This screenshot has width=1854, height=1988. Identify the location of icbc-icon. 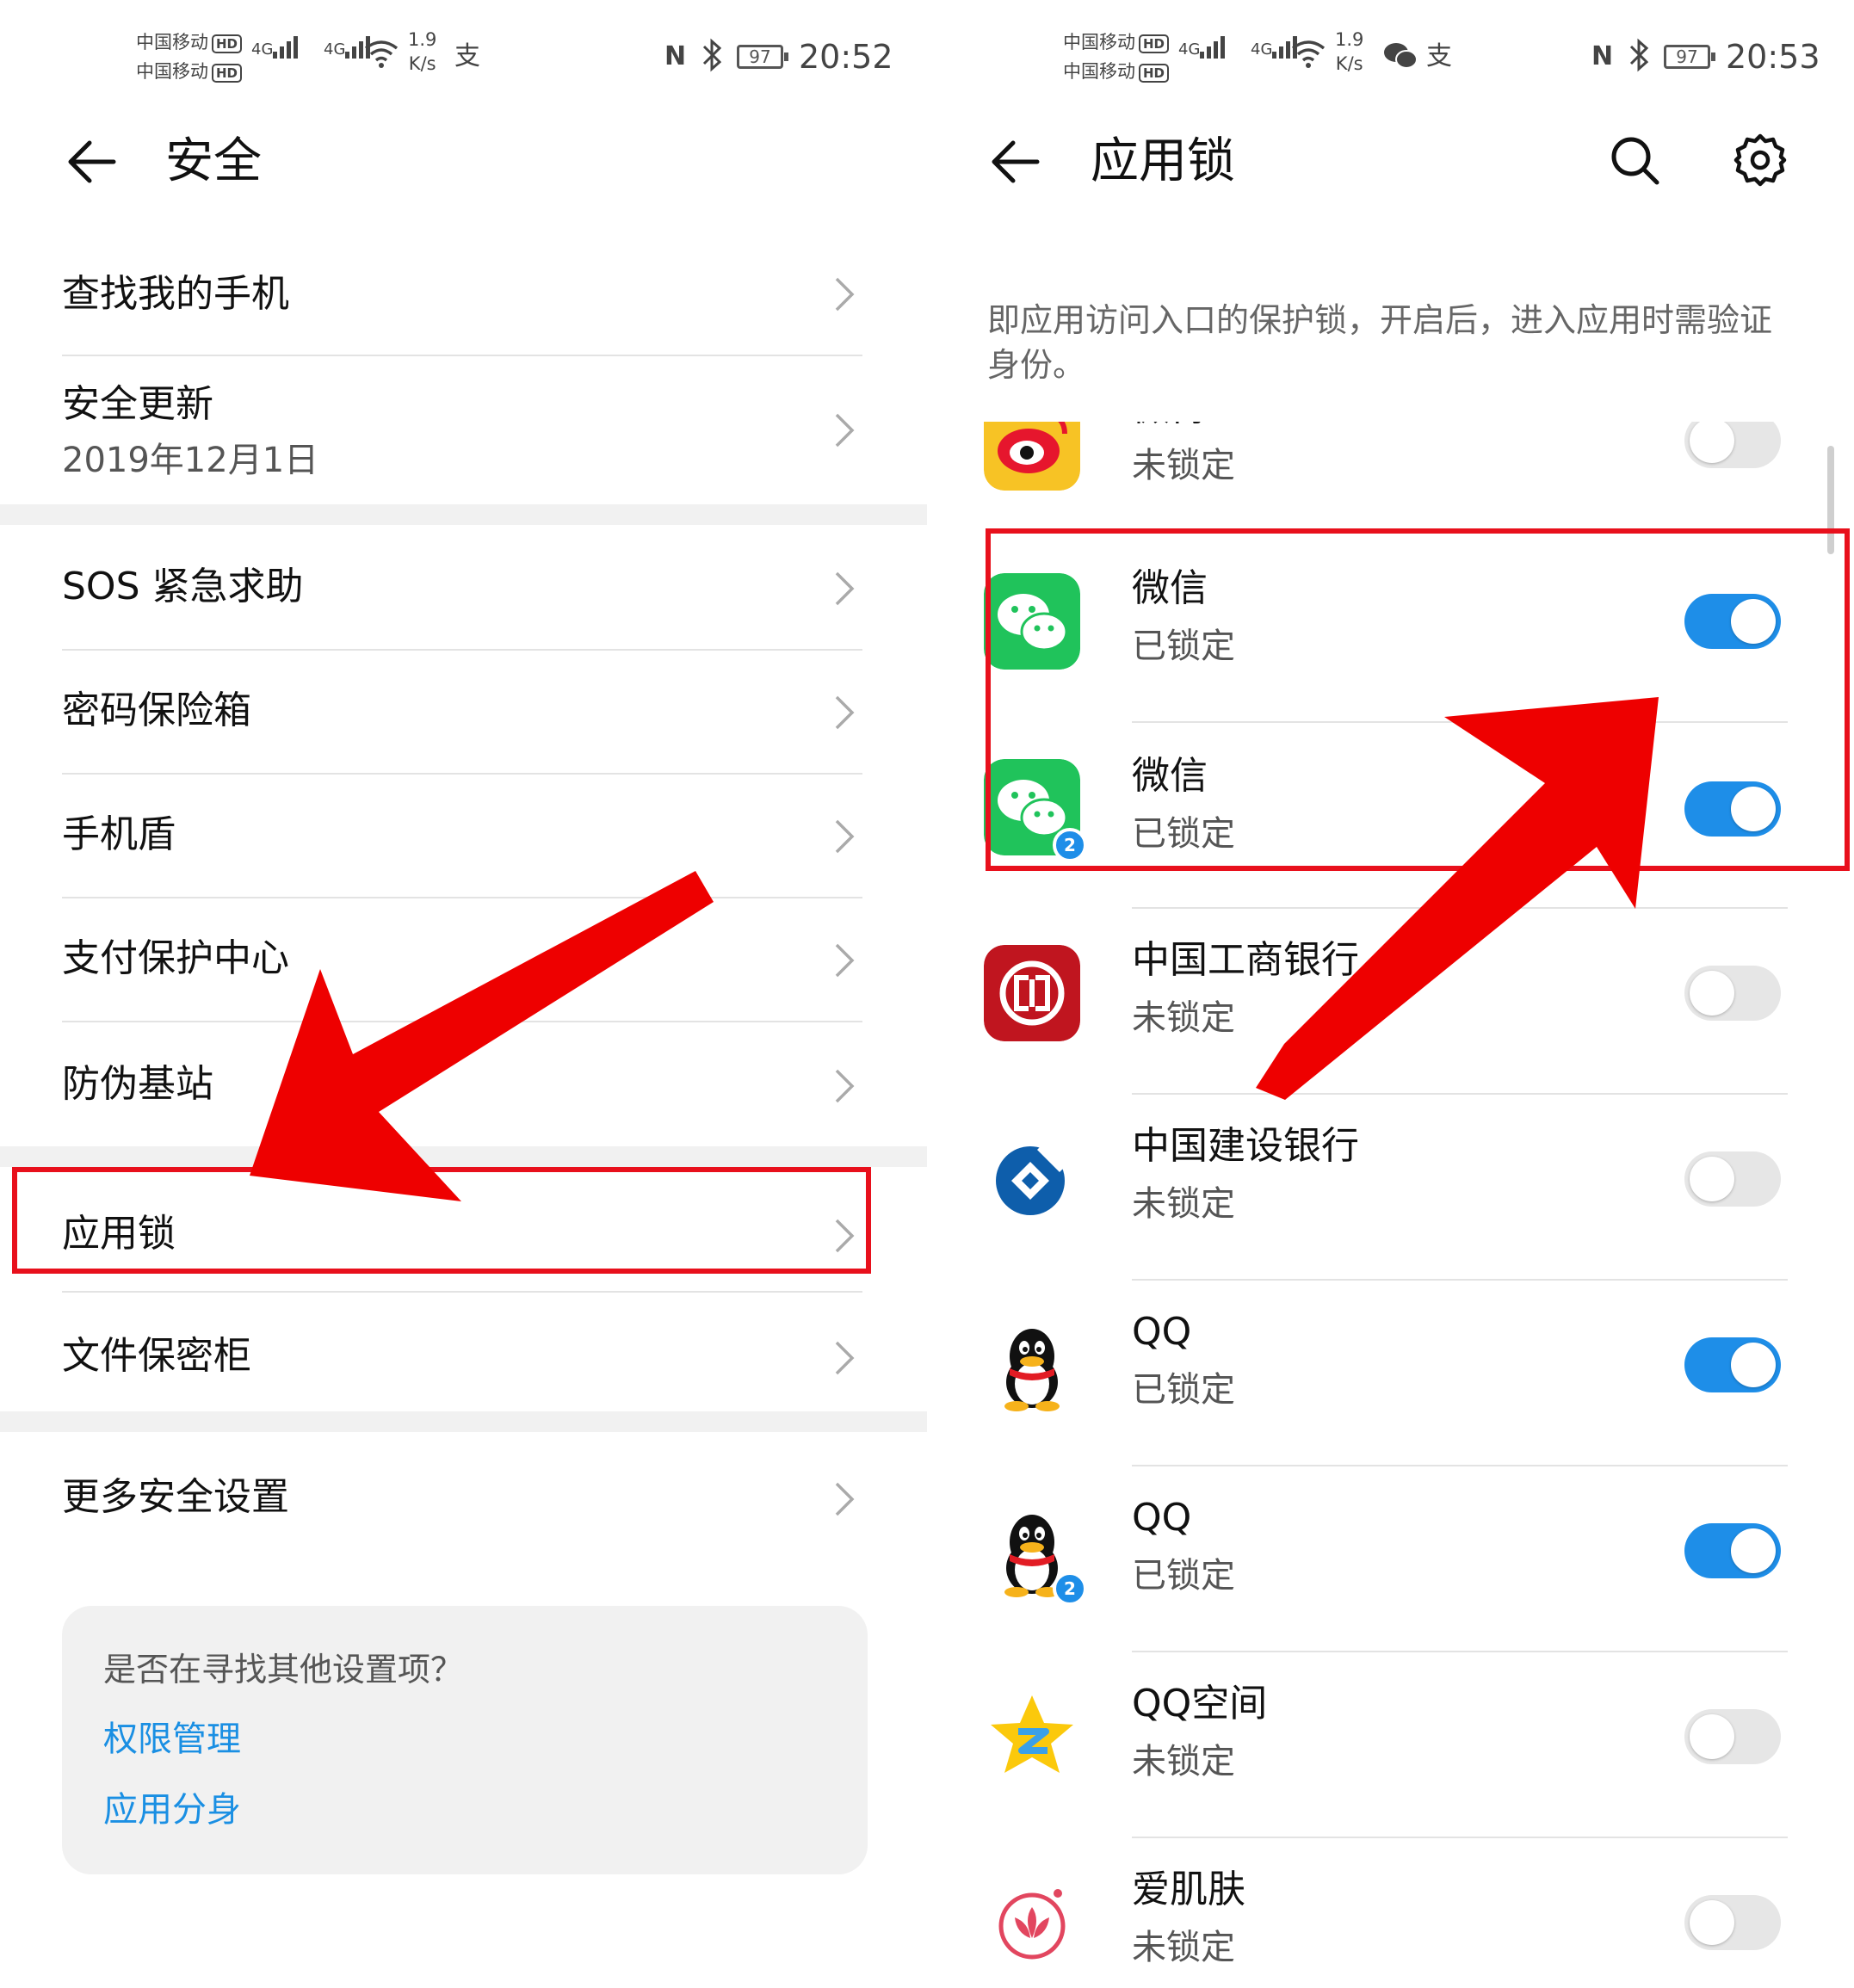
(1032, 993).